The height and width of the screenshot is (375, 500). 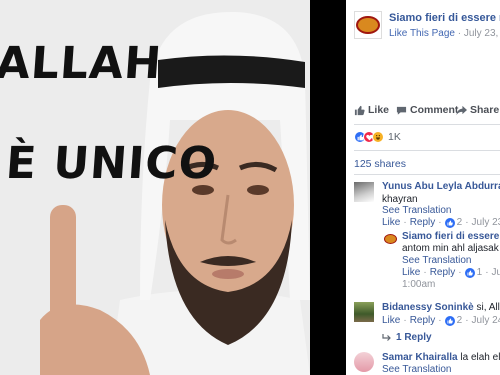 I want to click on commenter-name: Samar Khairalla la elah ella all, so click(x=441, y=357).